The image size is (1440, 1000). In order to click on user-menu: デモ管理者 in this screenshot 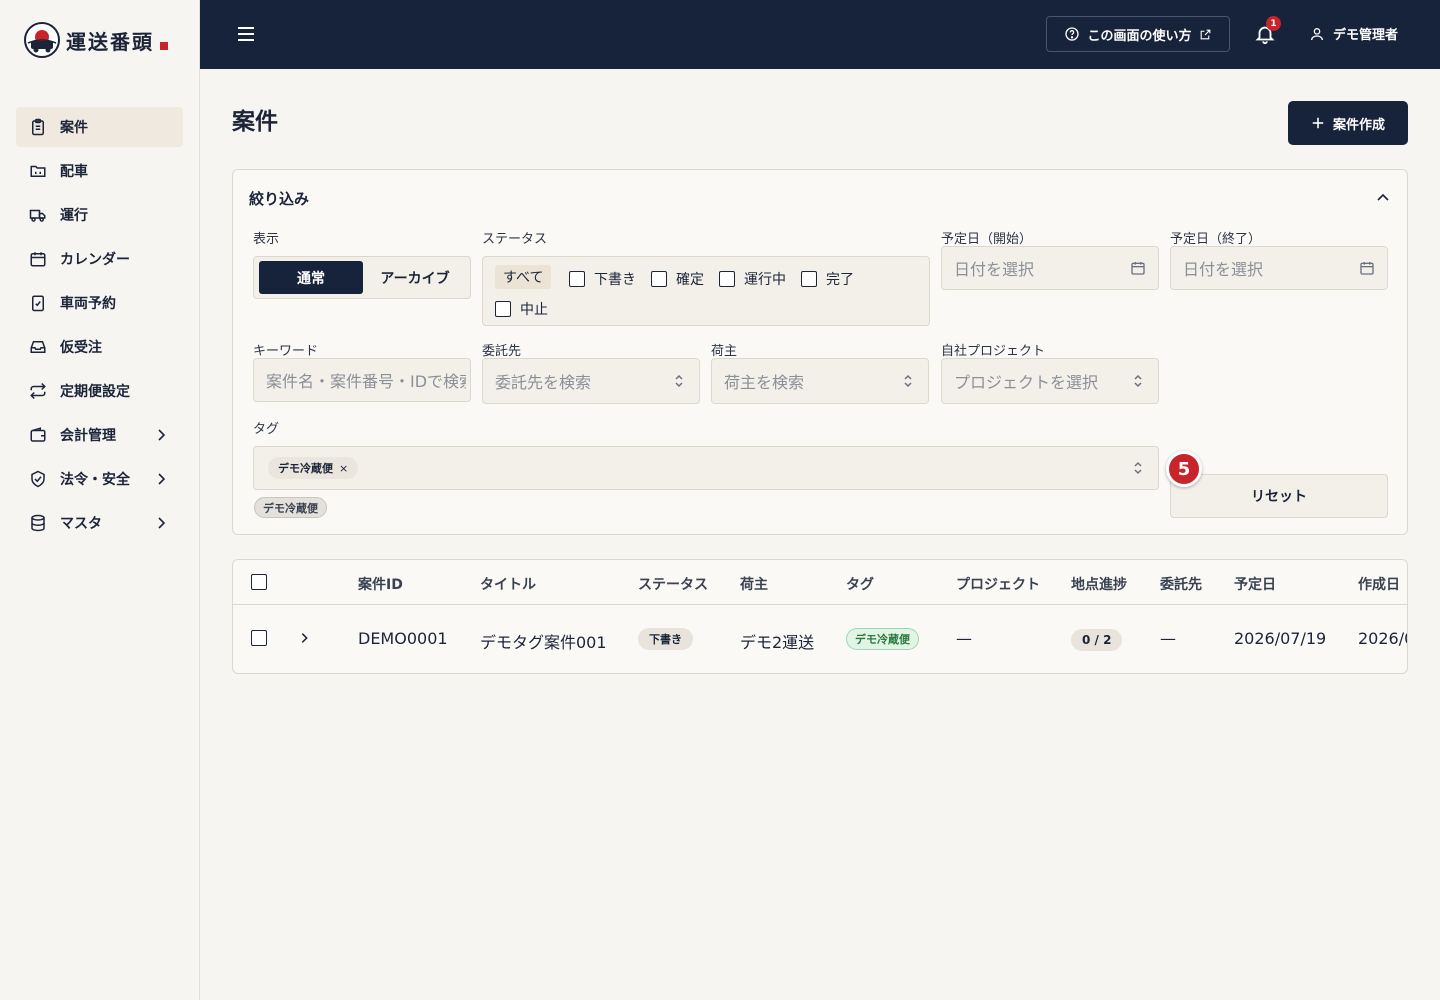, I will do `click(1353, 33)`.